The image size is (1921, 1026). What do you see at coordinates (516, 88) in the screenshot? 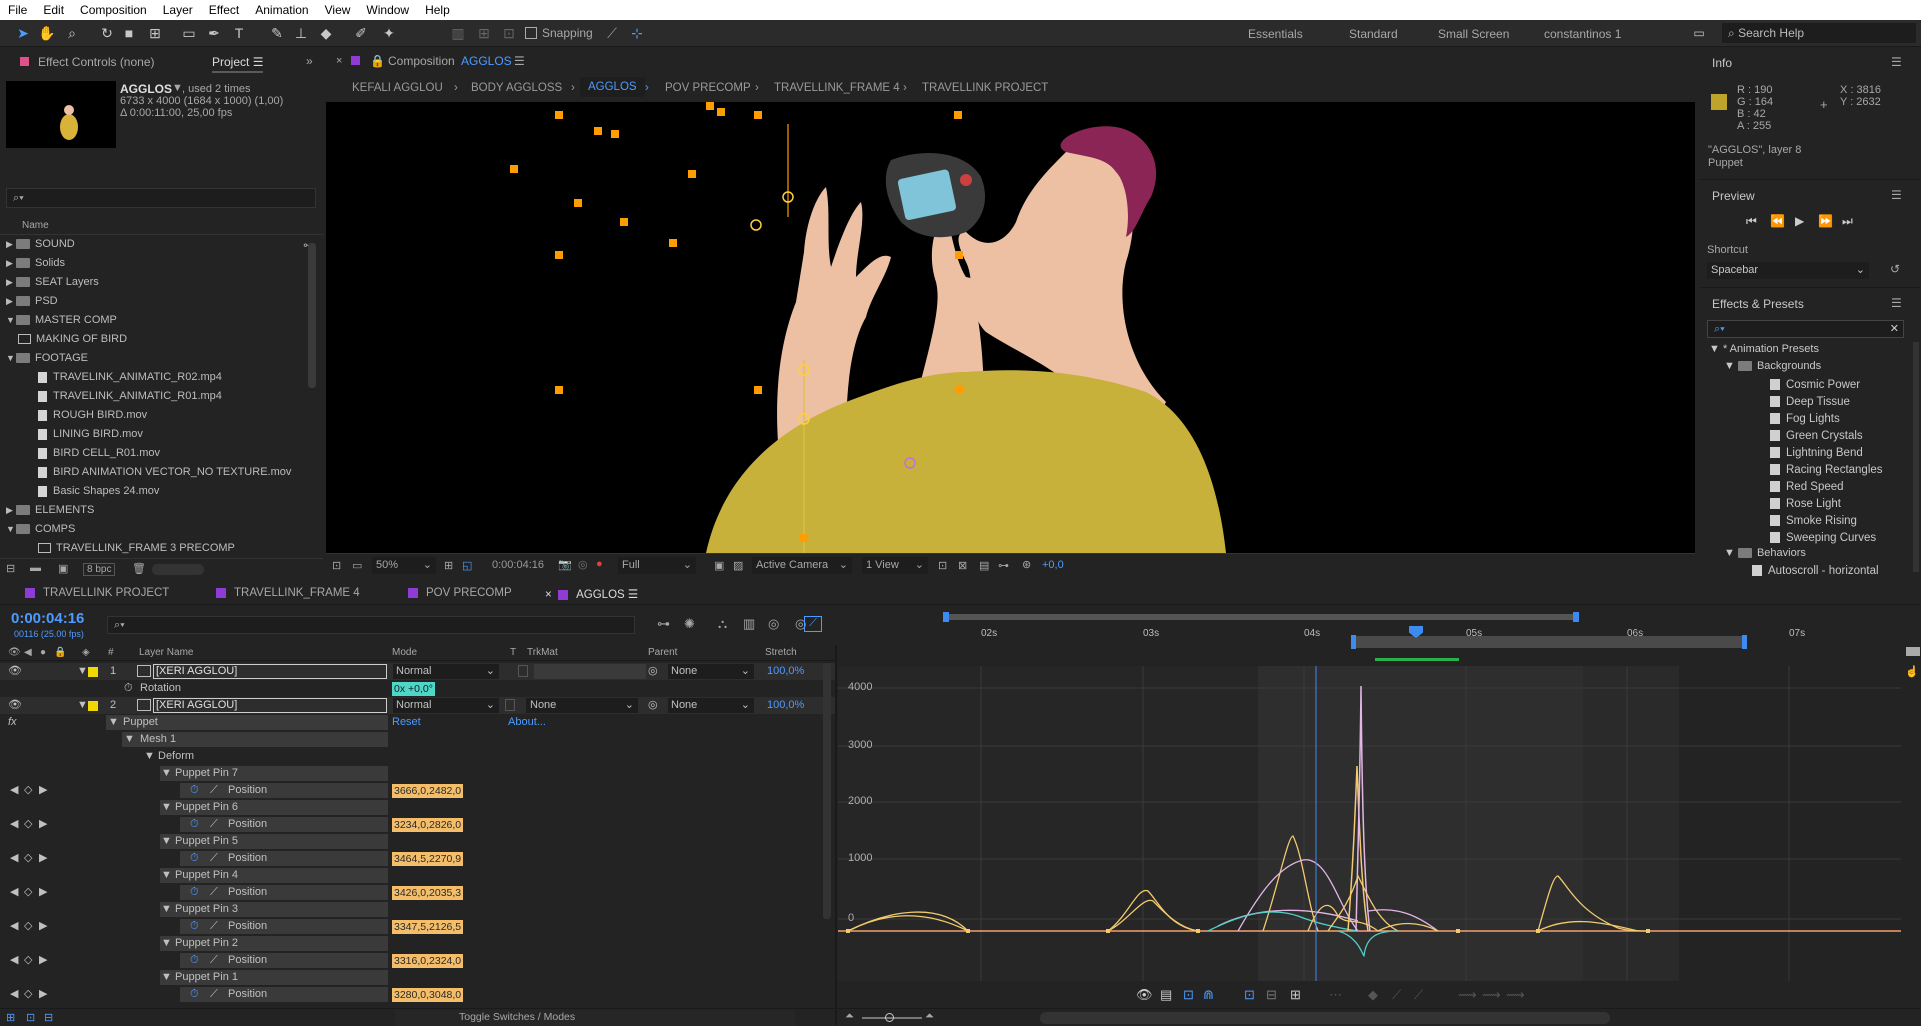
I see `breadcrumb-body-aggloss: BODY AGGLOSS` at bounding box center [516, 88].